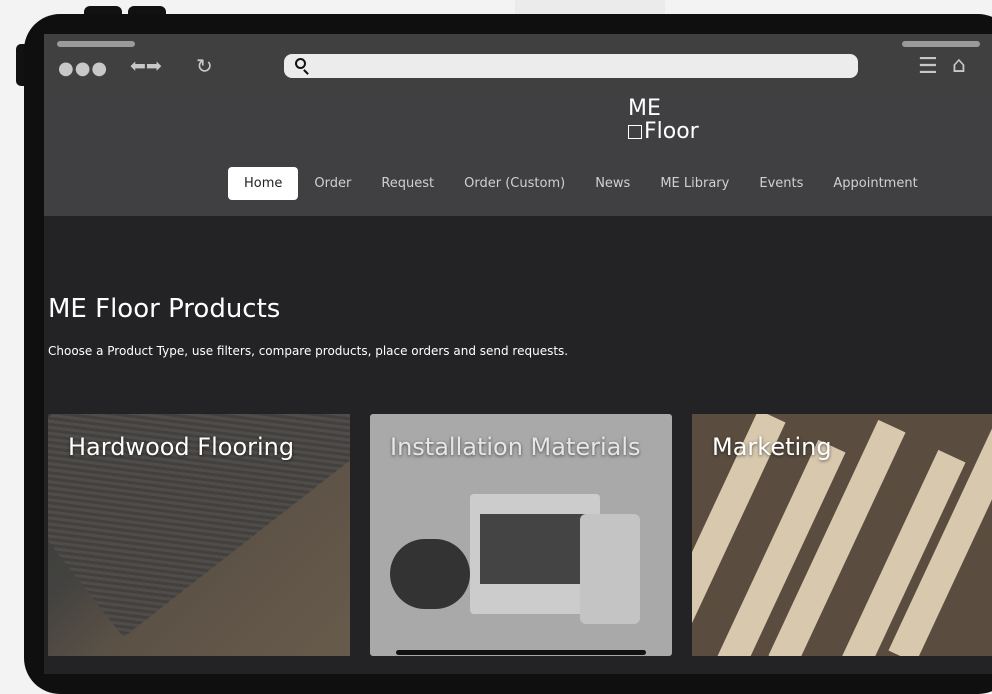 The height and width of the screenshot is (694, 992). I want to click on logo-mark-icon, so click(635, 132).